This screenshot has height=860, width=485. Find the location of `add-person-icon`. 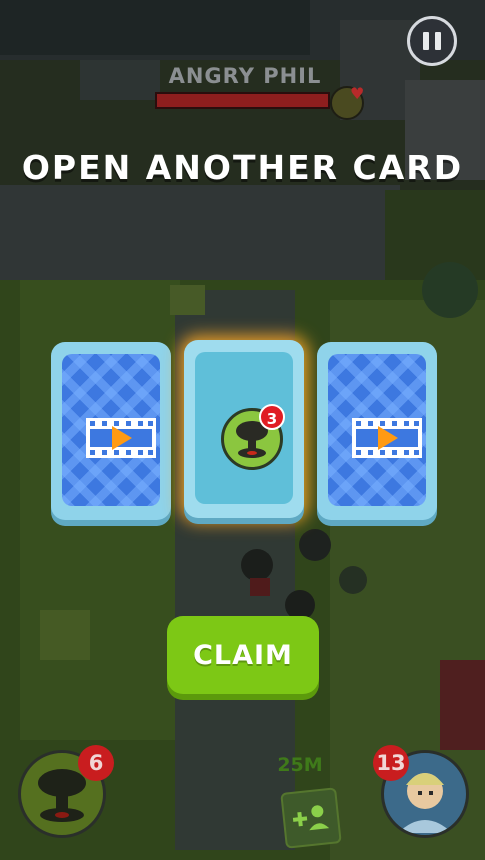

add-person-icon is located at coordinates (311, 818).